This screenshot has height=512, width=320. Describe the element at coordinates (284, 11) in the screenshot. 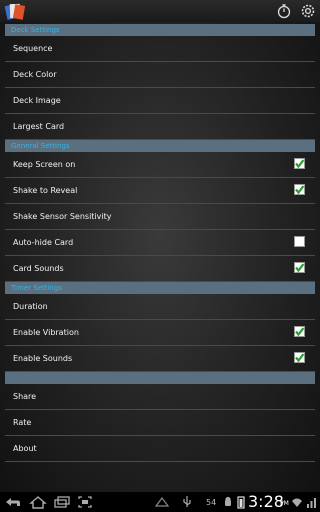

I see `timer-icon` at that location.